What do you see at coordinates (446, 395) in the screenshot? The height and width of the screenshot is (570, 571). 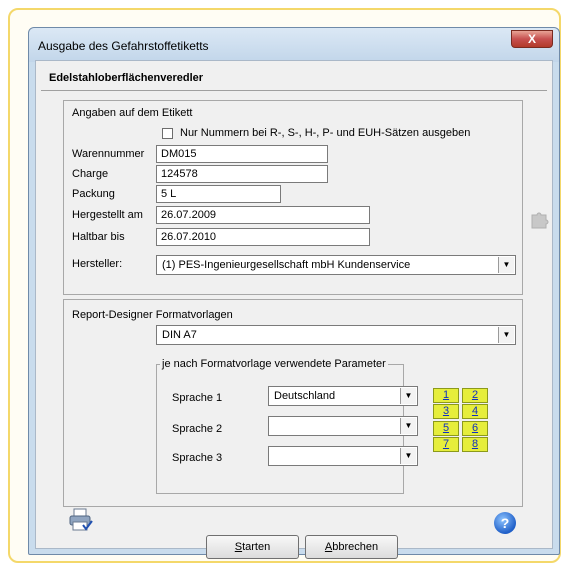 I see `param-button-1: 1` at bounding box center [446, 395].